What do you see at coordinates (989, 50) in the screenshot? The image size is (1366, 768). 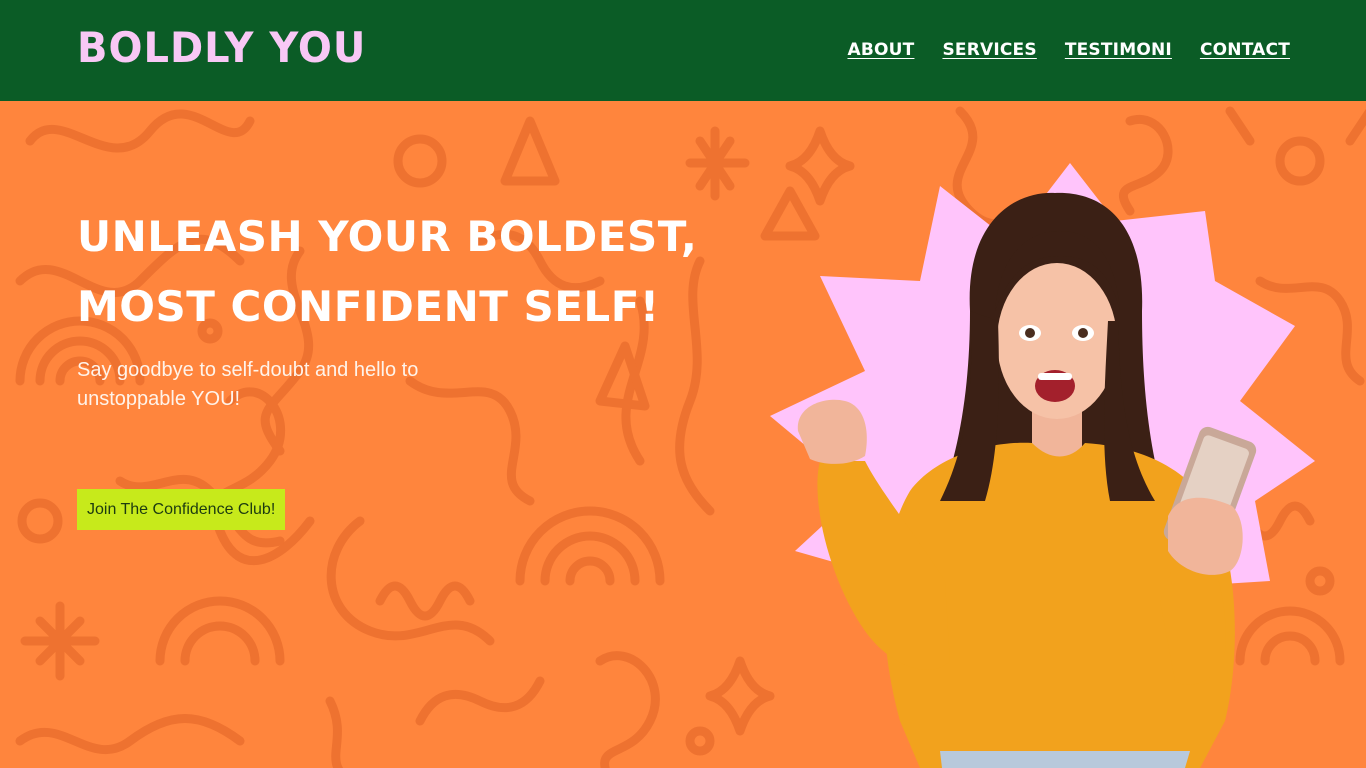 I see `nav-services: SERVICES` at bounding box center [989, 50].